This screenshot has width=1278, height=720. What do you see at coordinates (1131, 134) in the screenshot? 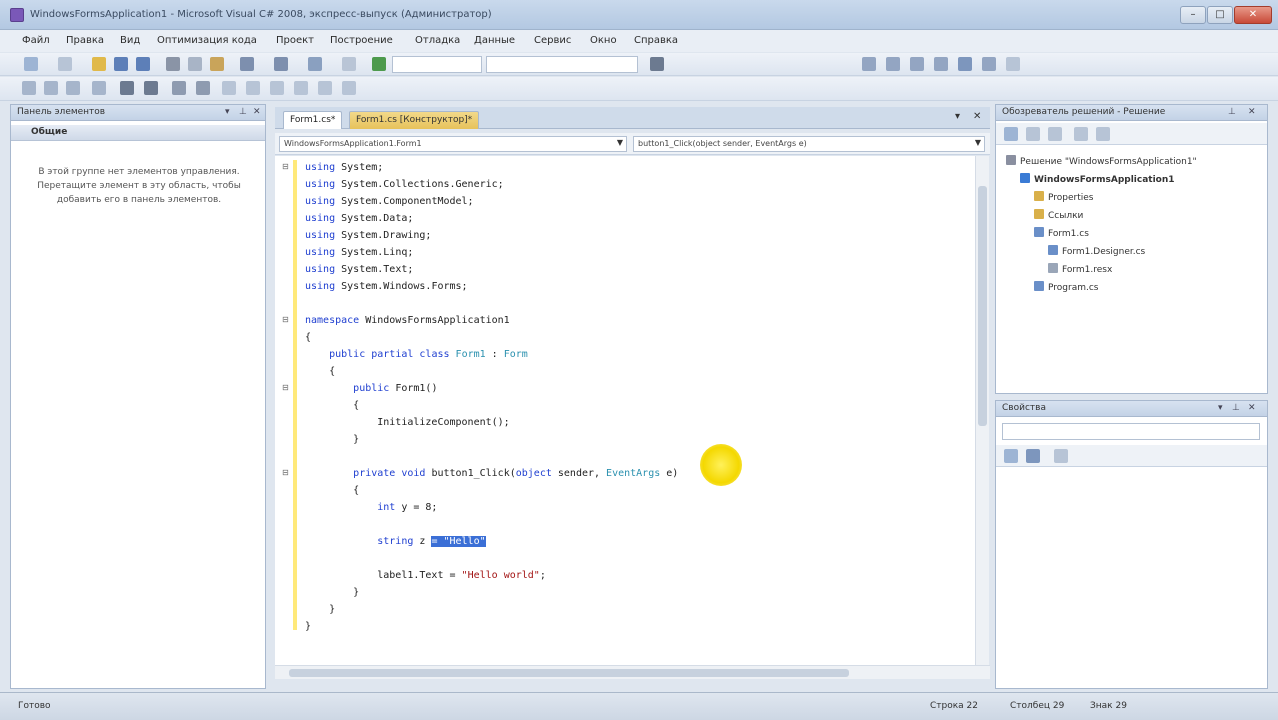
I see `solution-explorer-toolbar` at bounding box center [1131, 134].